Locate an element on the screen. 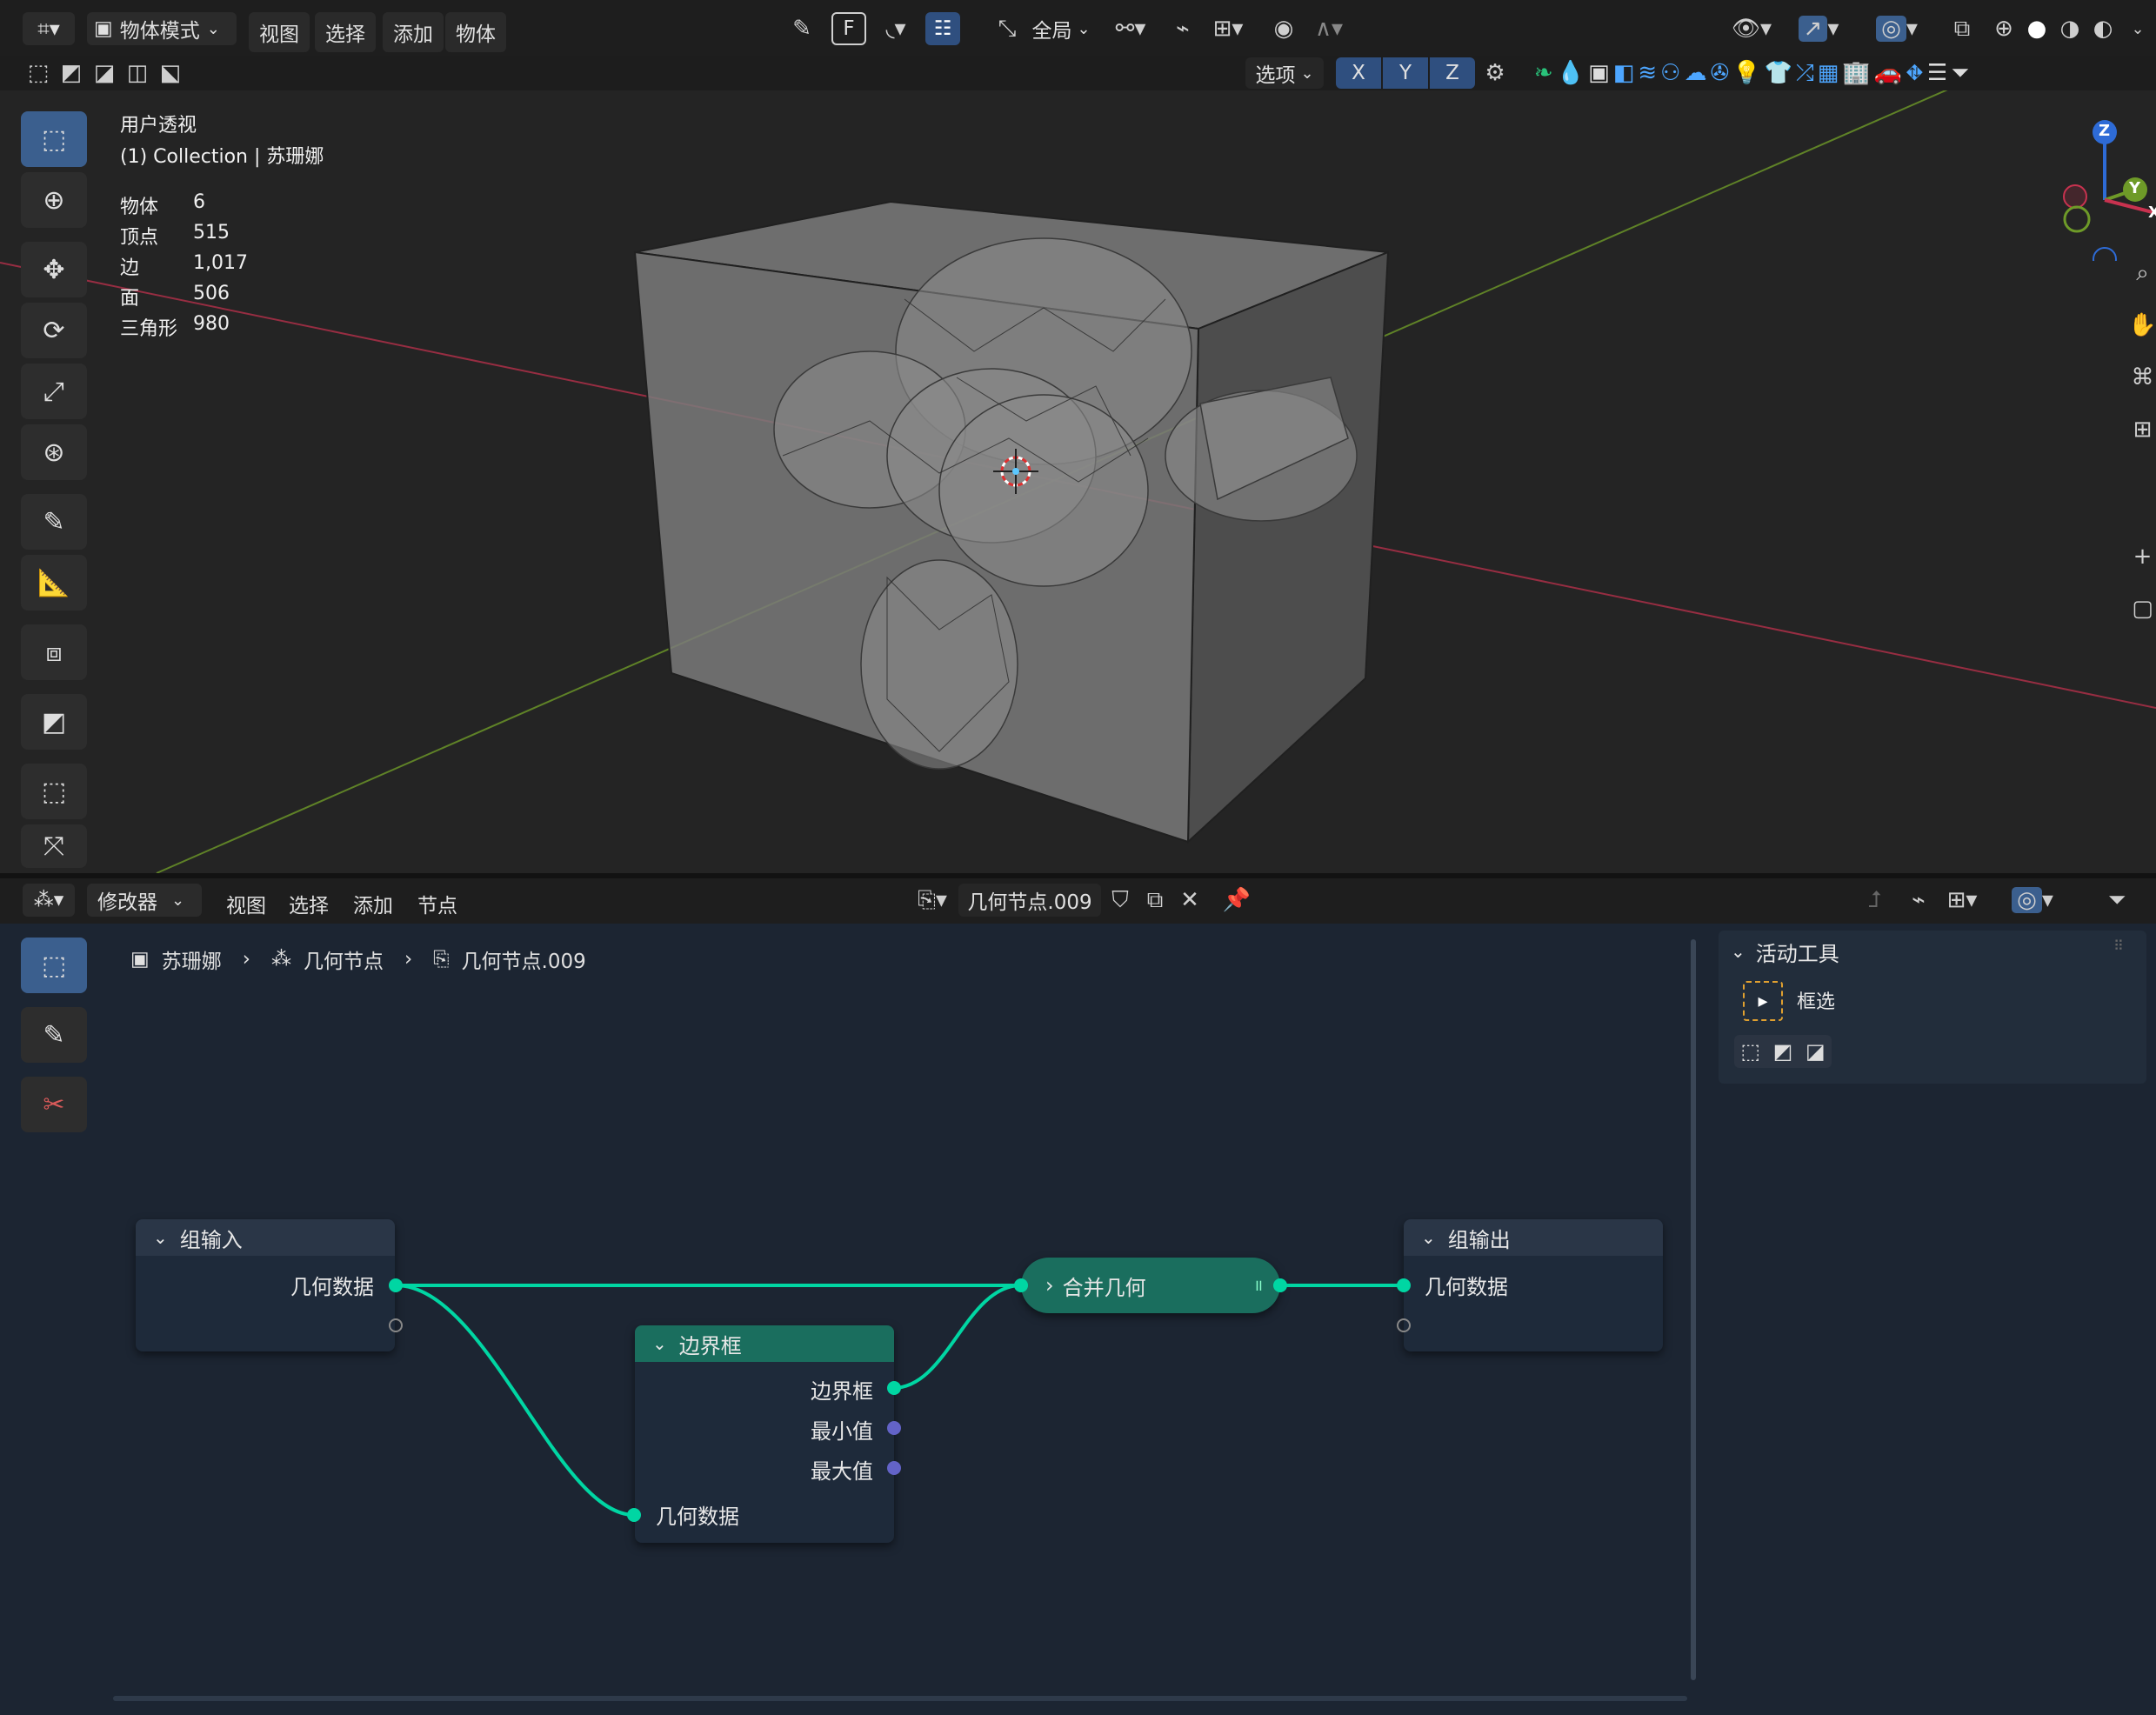 The width and height of the screenshot is (2156, 1715). xray-toggle-icon: ⧉ is located at coordinates (1962, 28).